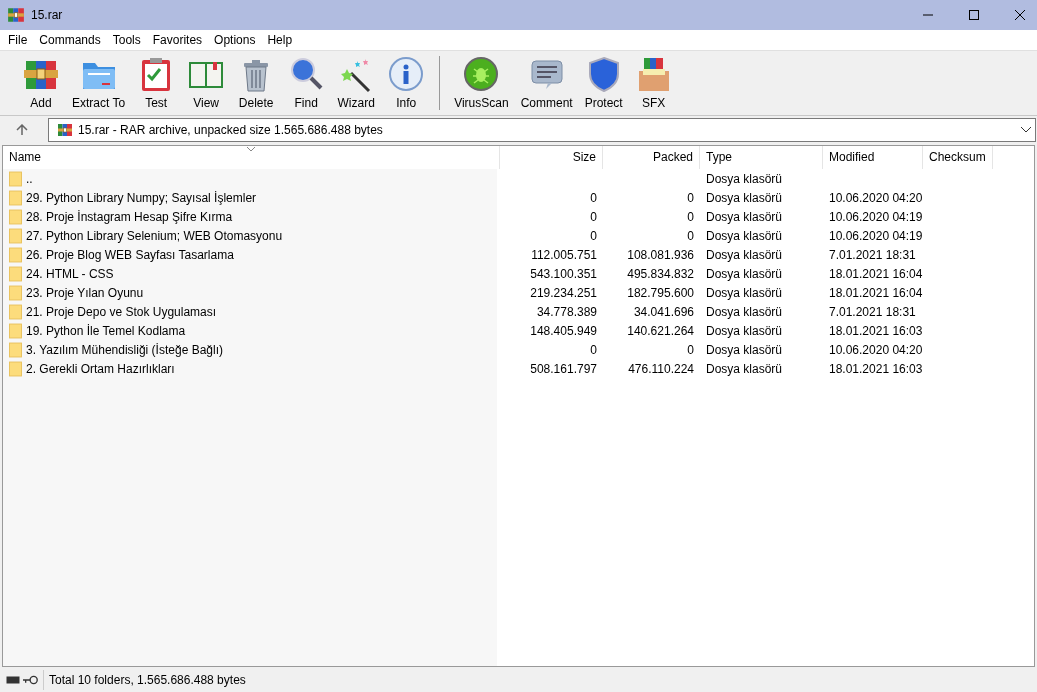 The width and height of the screenshot is (1037, 692). Describe the element at coordinates (18, 40) in the screenshot. I see `menu-item: File` at that location.